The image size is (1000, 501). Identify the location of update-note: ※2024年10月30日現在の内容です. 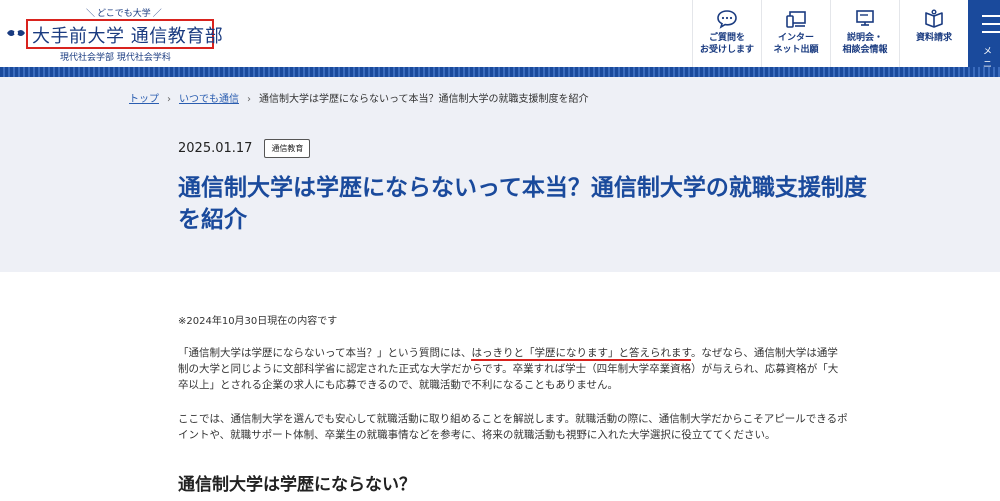
(258, 321).